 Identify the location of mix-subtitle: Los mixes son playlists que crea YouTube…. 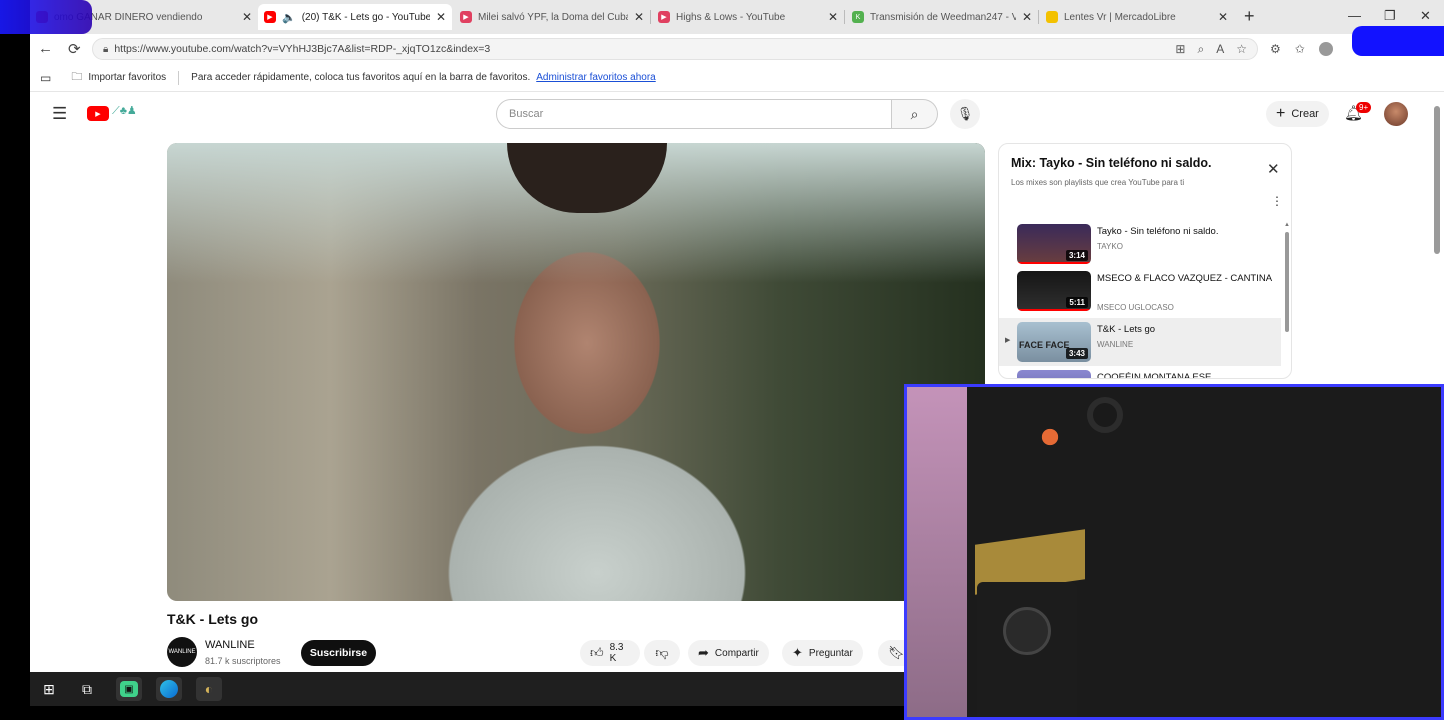
(1098, 182).